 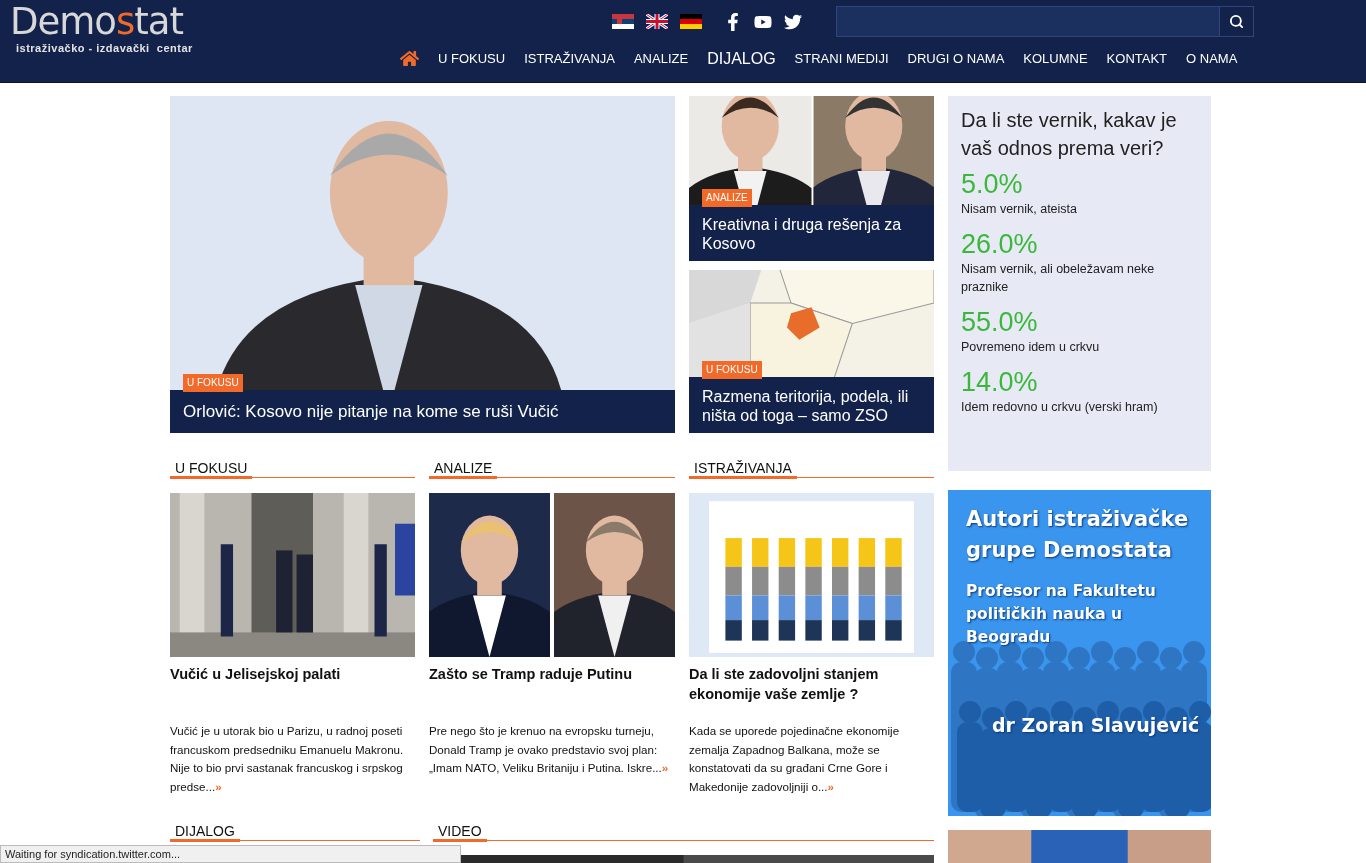 What do you see at coordinates (205, 22) in the screenshot?
I see `site-logo: Demostat` at bounding box center [205, 22].